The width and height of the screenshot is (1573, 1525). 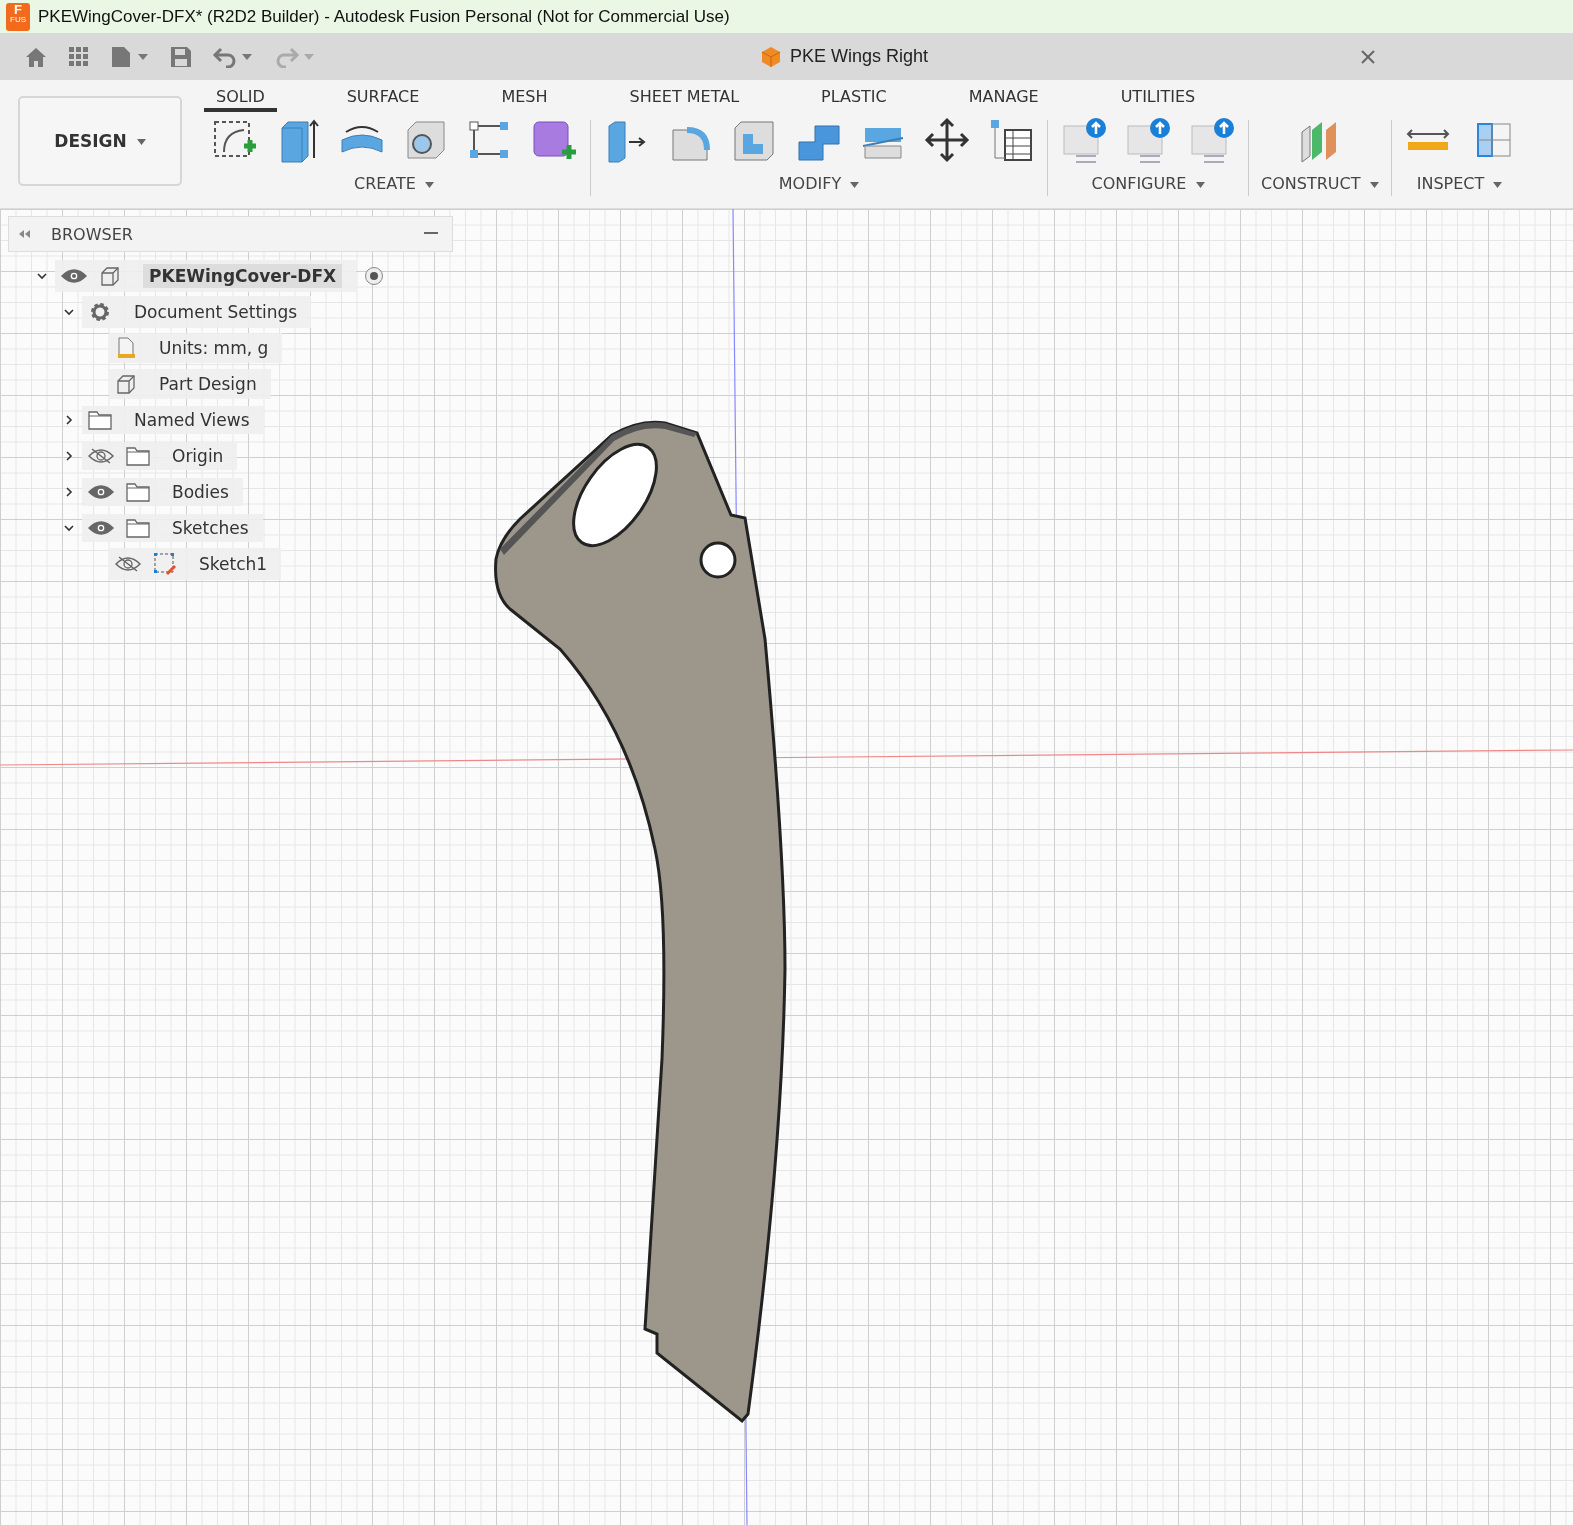 What do you see at coordinates (819, 183) in the screenshot?
I see `tool-group-dropdown: MODIFY` at bounding box center [819, 183].